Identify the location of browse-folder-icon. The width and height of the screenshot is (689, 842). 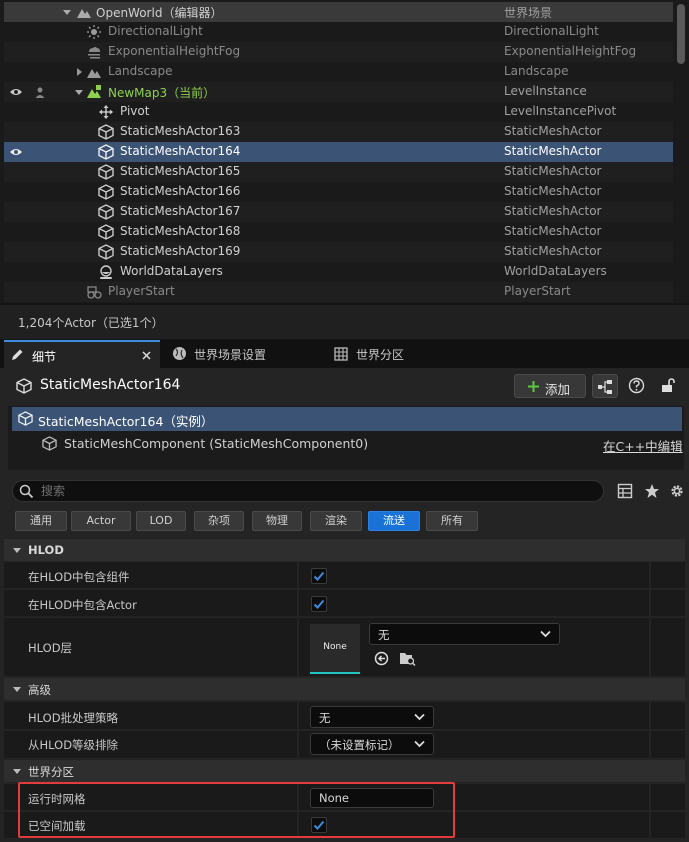
(407, 658).